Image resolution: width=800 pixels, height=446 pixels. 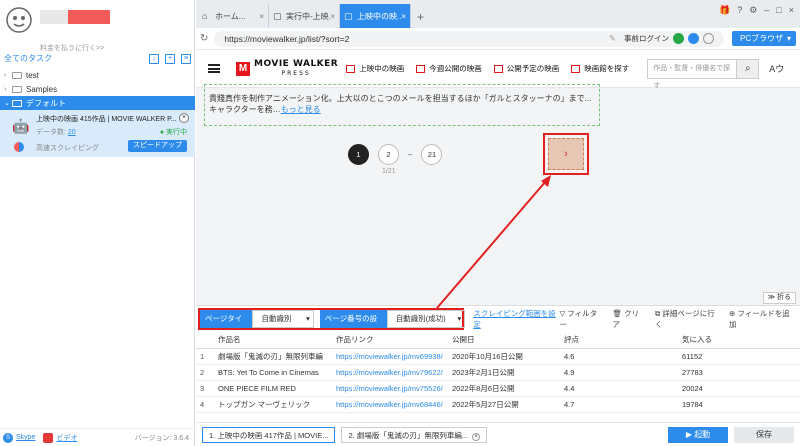 I want to click on cell-title: 劇場版「鬼滅の刃」無限列車編, so click(x=273, y=356).